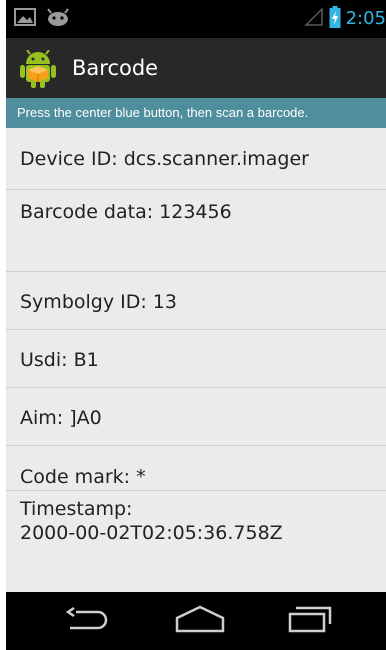  I want to click on barcode-data-text: Barcode data: 123456, so click(126, 212).